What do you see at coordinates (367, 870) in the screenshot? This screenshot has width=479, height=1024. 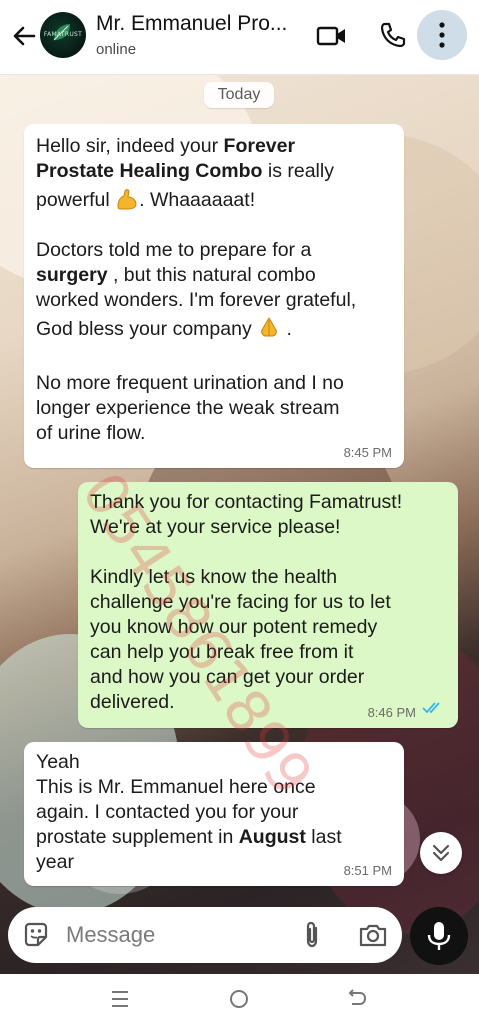 I see `message-time: 8:51 PM` at bounding box center [367, 870].